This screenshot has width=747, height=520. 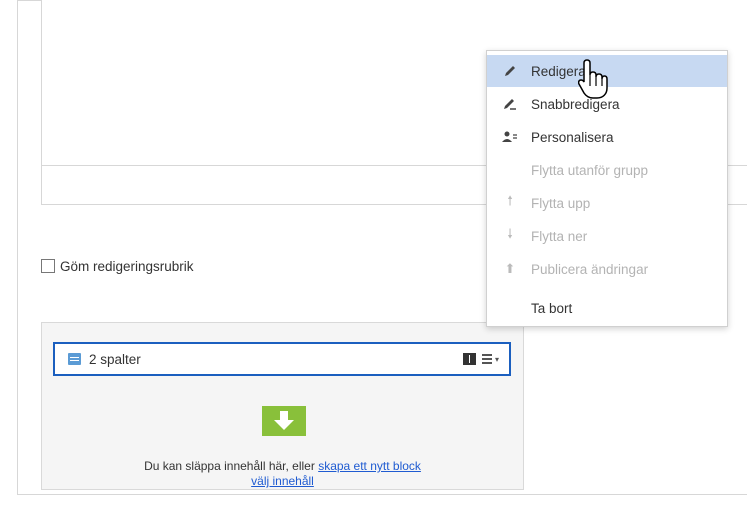 What do you see at coordinates (284, 421) in the screenshot?
I see `drop-arrow-icon` at bounding box center [284, 421].